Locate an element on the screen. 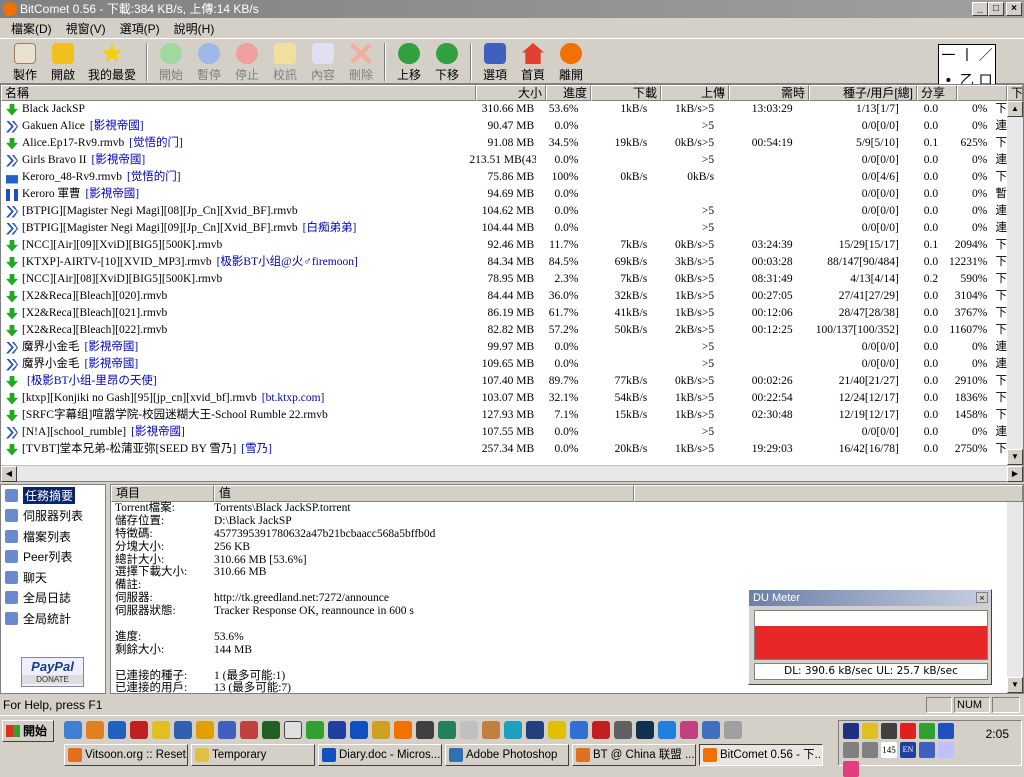 Image resolution: width=1024 pixels, height=777 pixels. horizontal-scrollbar: ◀ ▶ is located at coordinates (512, 473).